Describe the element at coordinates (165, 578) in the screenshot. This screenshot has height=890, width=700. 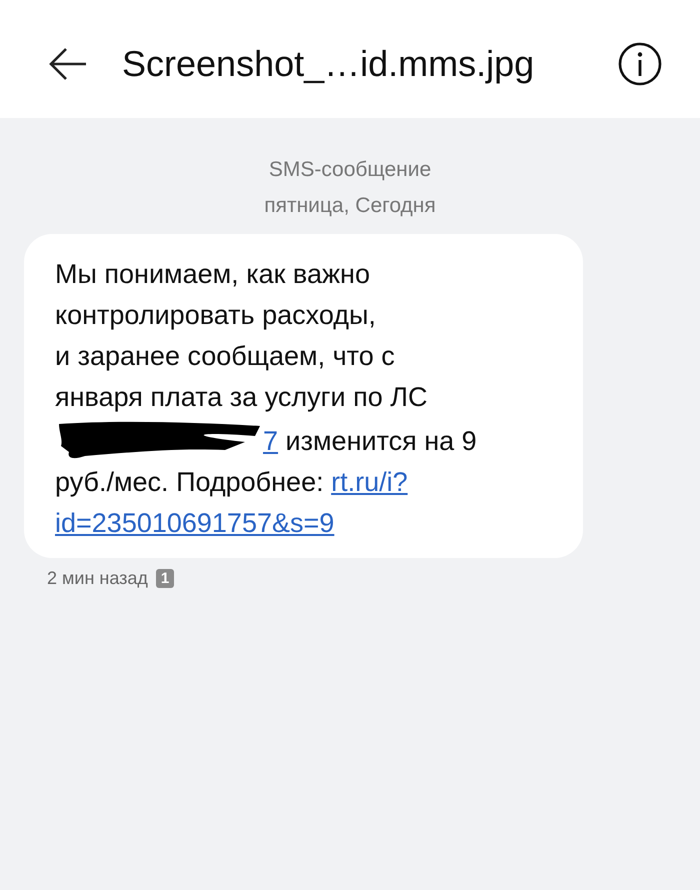
I see `sim-badge: 1` at that location.